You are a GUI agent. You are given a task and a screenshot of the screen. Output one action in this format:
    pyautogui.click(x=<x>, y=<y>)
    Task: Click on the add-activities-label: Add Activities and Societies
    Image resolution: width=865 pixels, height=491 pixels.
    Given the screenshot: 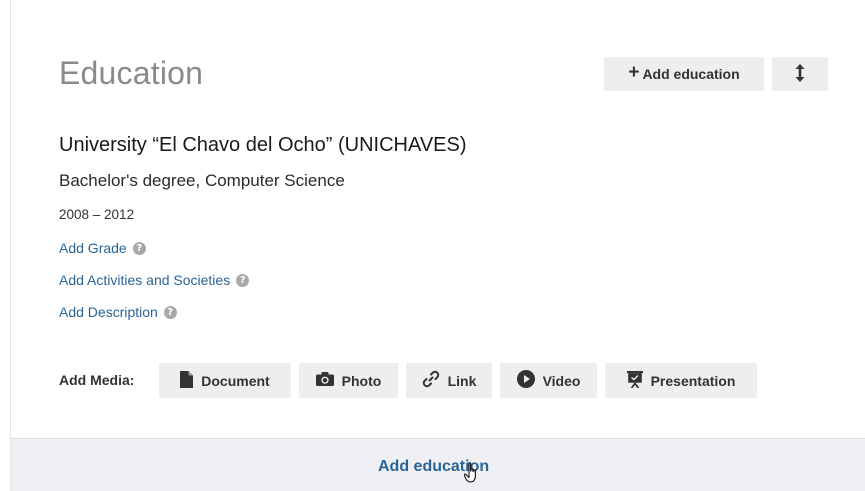 What is the action you would take?
    pyautogui.click(x=145, y=280)
    